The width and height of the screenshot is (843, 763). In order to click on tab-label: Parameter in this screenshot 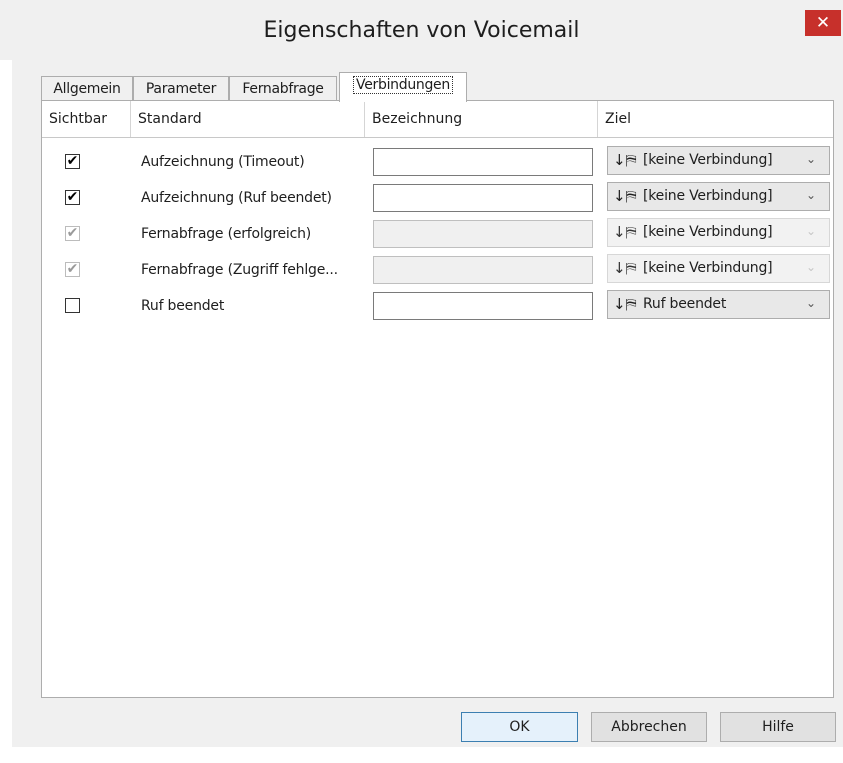, I will do `click(181, 89)`.